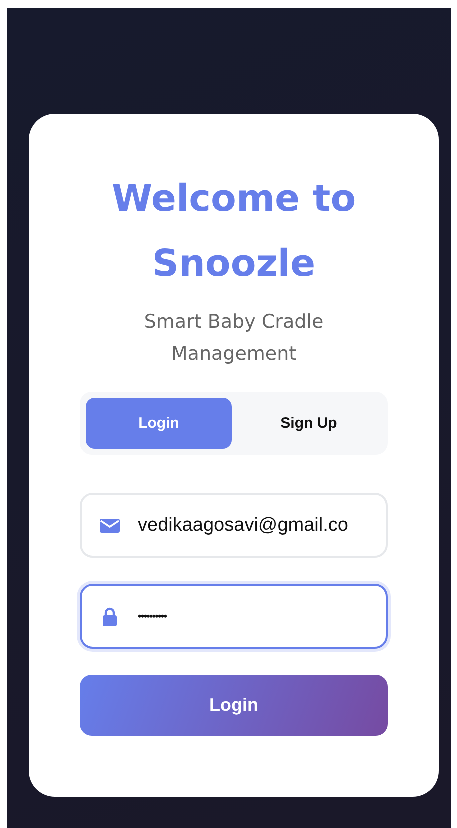  What do you see at coordinates (234, 338) in the screenshot?
I see `subtitle: Smart Baby Cradle Management` at bounding box center [234, 338].